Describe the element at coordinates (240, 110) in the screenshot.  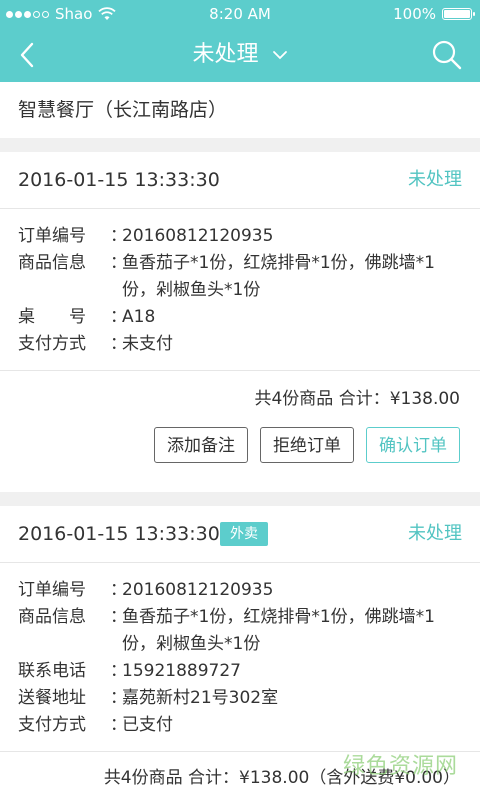
I see `store-name: 智慧餐厅（长江南路店）` at that location.